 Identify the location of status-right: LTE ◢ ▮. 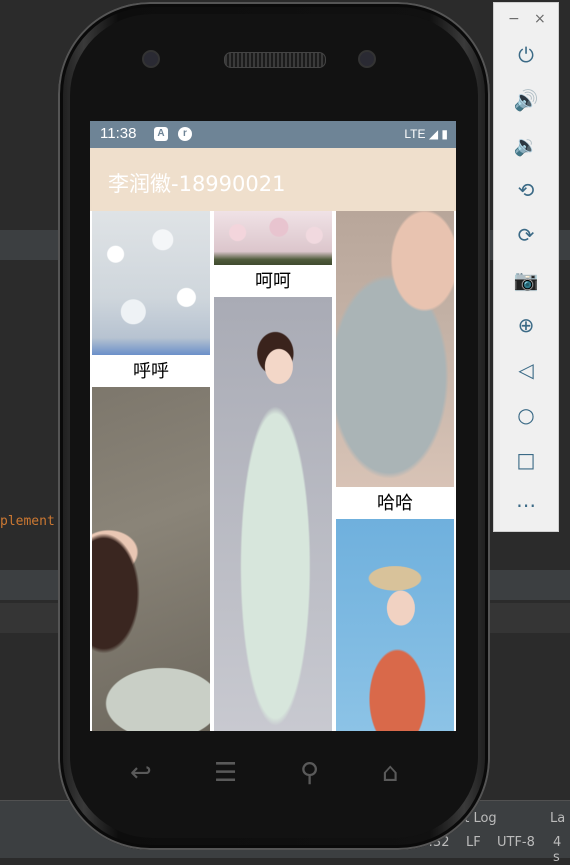
(426, 134).